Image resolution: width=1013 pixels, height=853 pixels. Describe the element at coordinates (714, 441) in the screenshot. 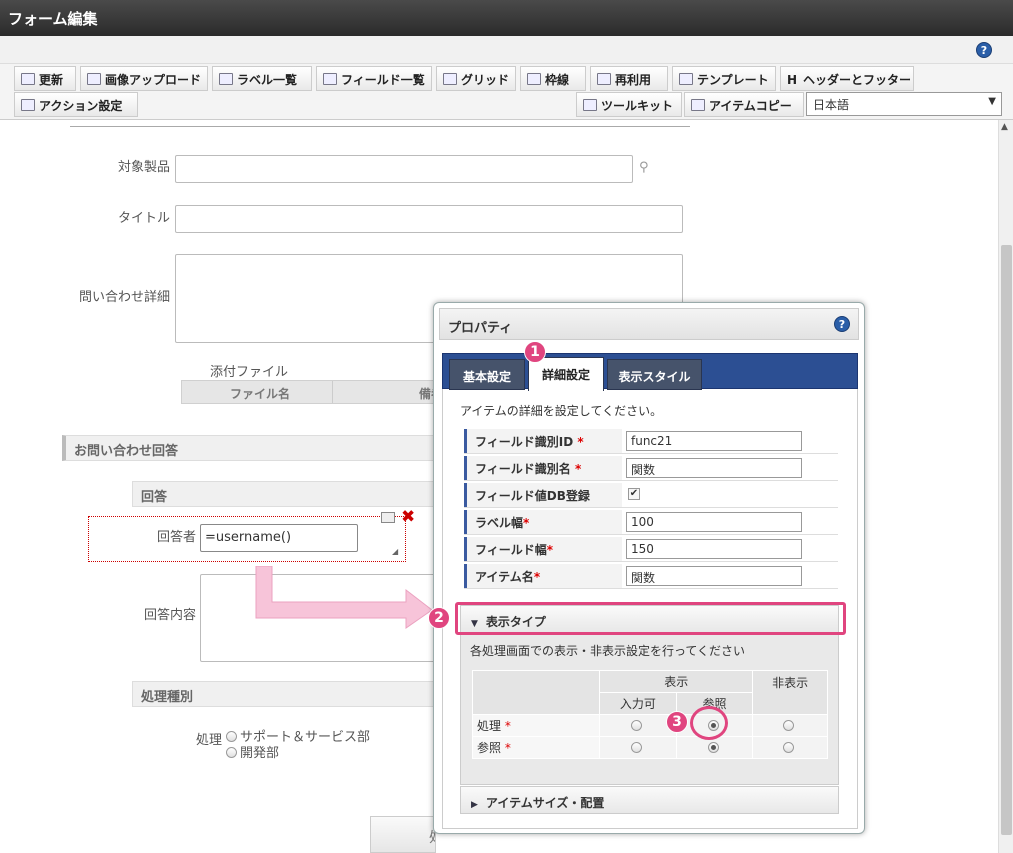

I see `field-id-input: func21` at that location.